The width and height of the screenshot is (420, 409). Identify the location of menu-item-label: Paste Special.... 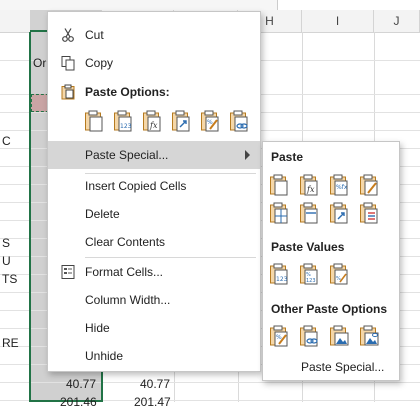
(127, 155).